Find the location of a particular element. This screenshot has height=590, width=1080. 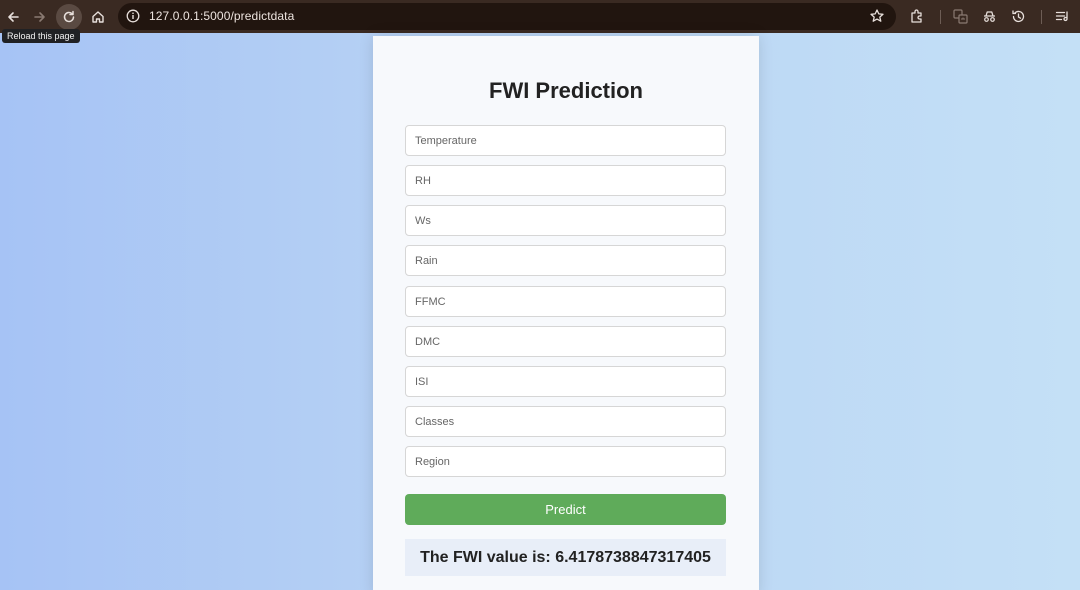

rain-input is located at coordinates (565, 260).